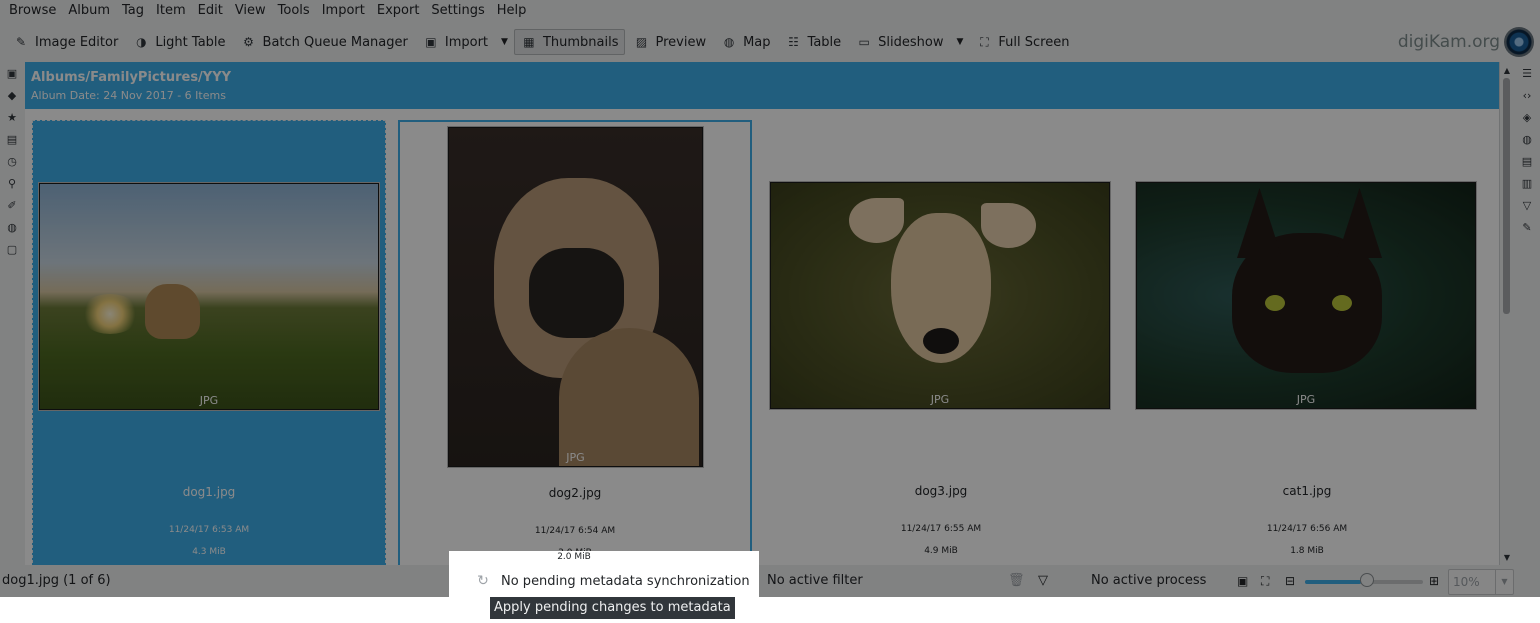 Image resolution: width=1540 pixels, height=623 pixels. Describe the element at coordinates (12, 117) in the screenshot. I see `star-icon: ★` at that location.